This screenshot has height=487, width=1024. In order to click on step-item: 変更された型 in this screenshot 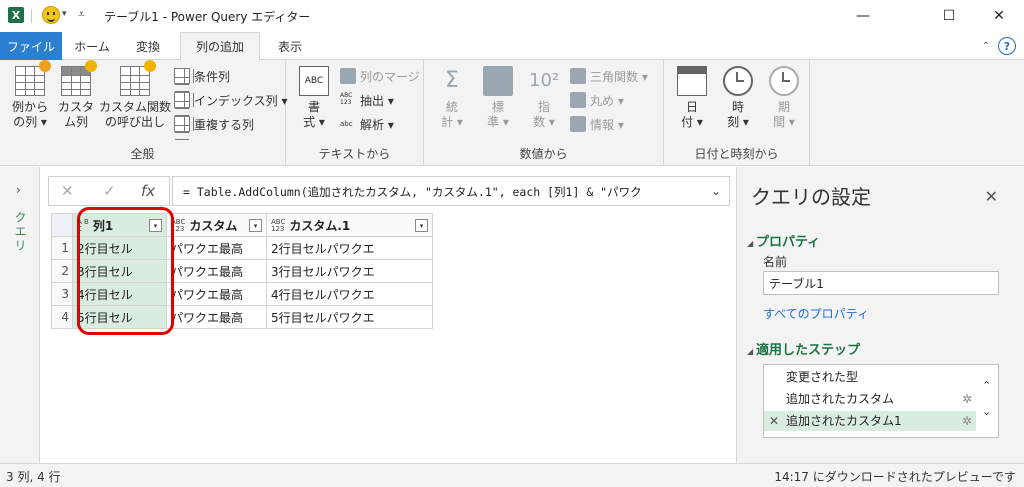, I will do `click(870, 377)`.